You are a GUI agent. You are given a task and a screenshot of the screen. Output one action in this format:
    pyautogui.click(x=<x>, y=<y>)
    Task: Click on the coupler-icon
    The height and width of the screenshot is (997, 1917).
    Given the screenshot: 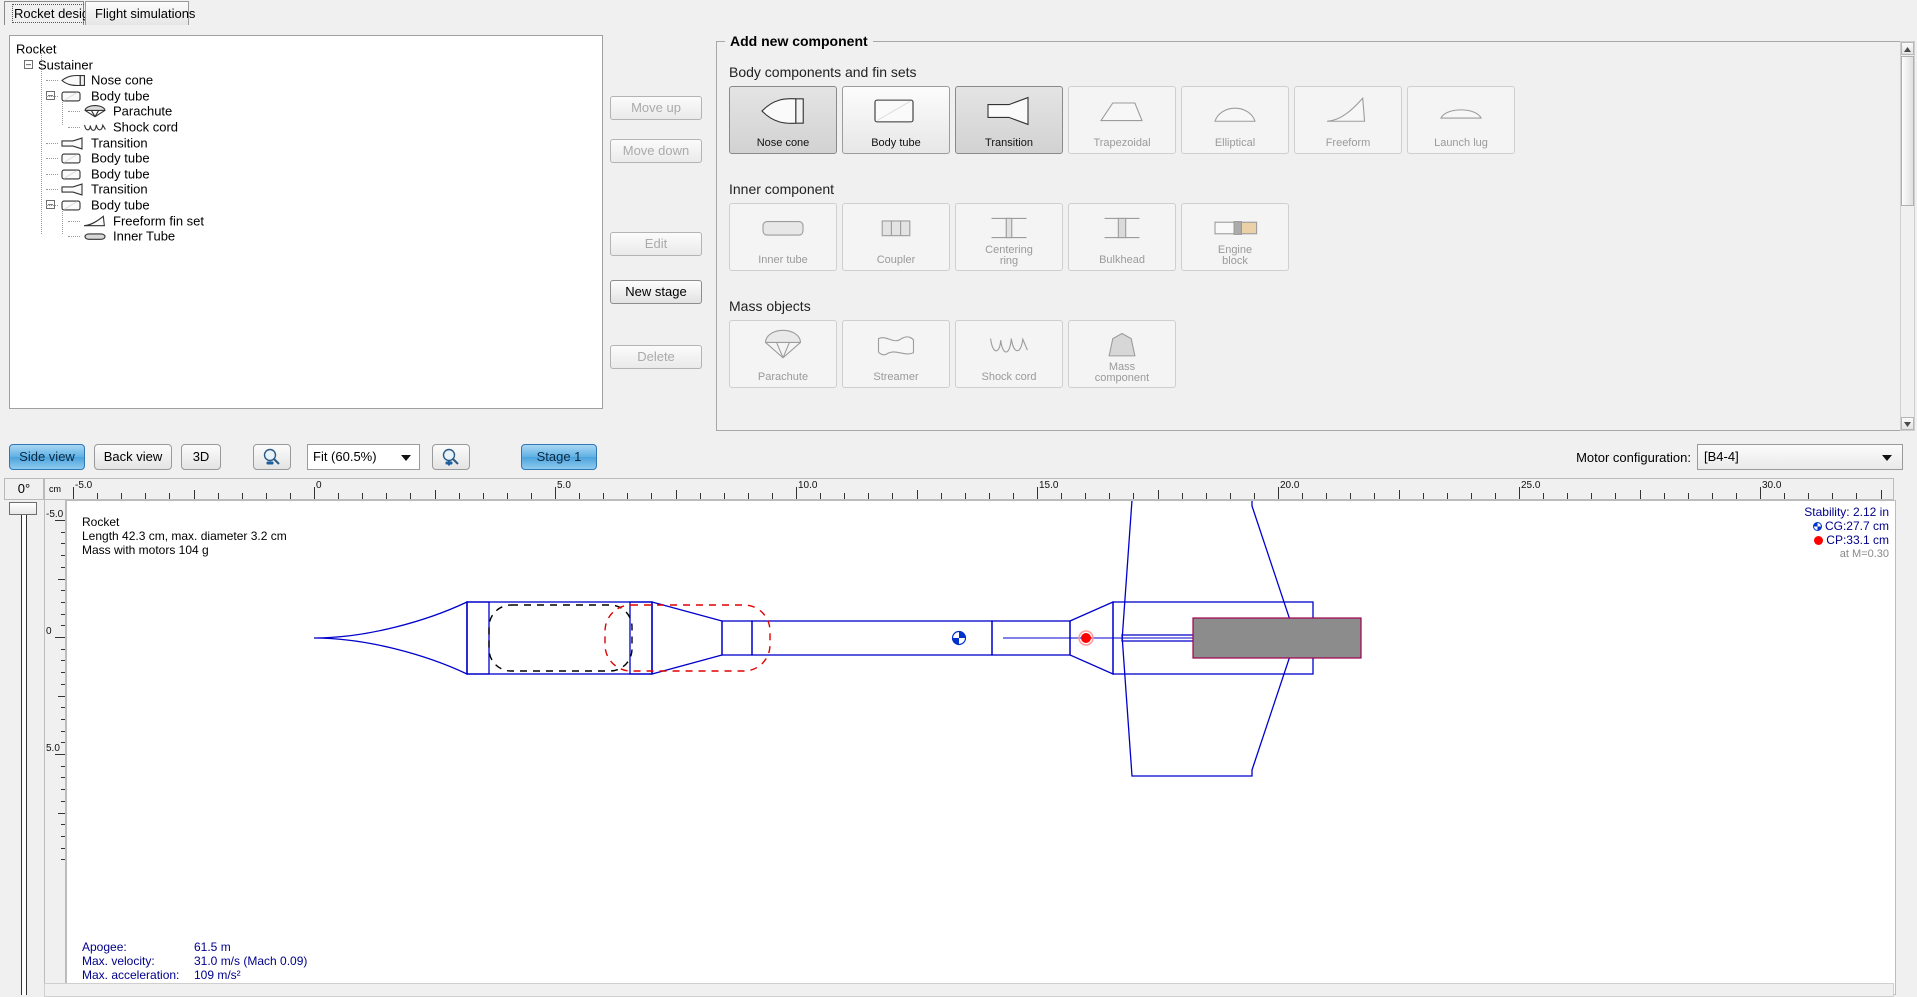 What is the action you would take?
    pyautogui.click(x=896, y=230)
    